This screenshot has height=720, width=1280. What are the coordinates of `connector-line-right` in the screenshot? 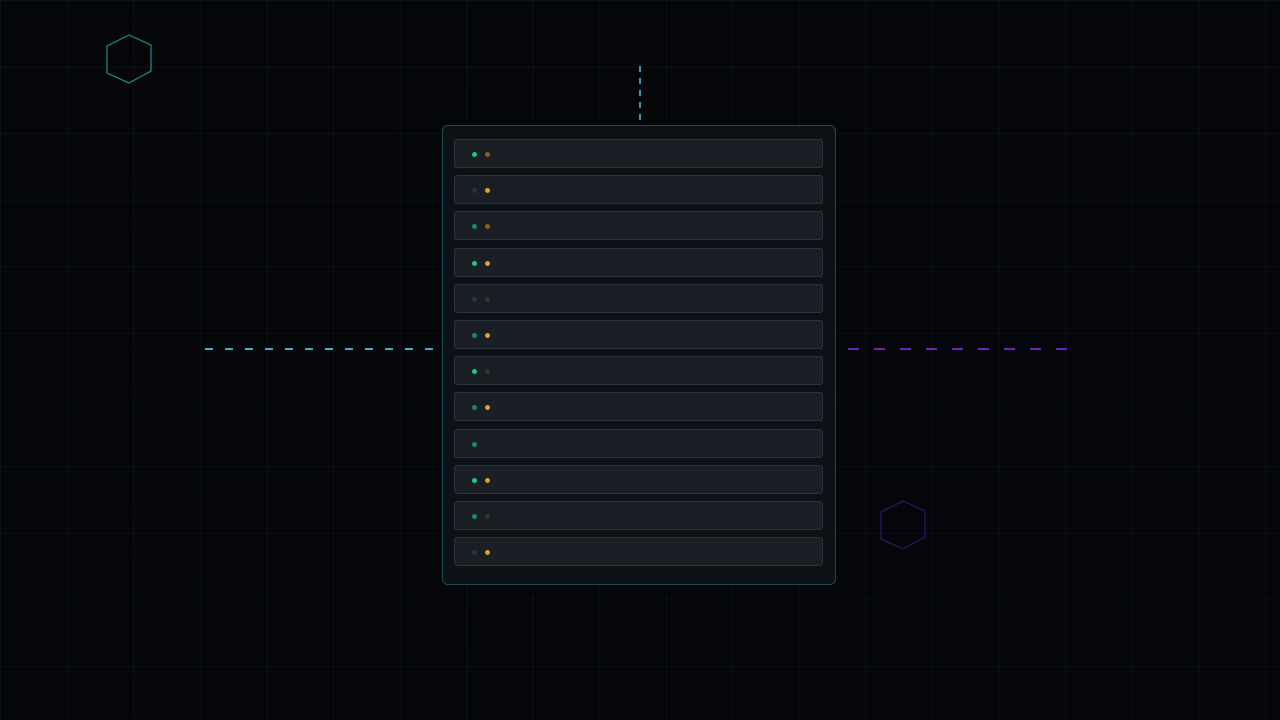 It's located at (961, 349).